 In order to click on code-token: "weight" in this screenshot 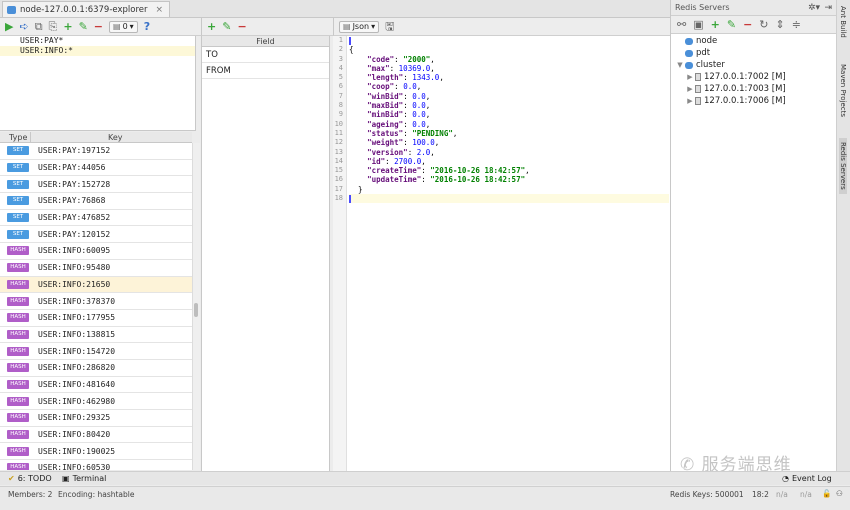, I will do `click(385, 143)`.